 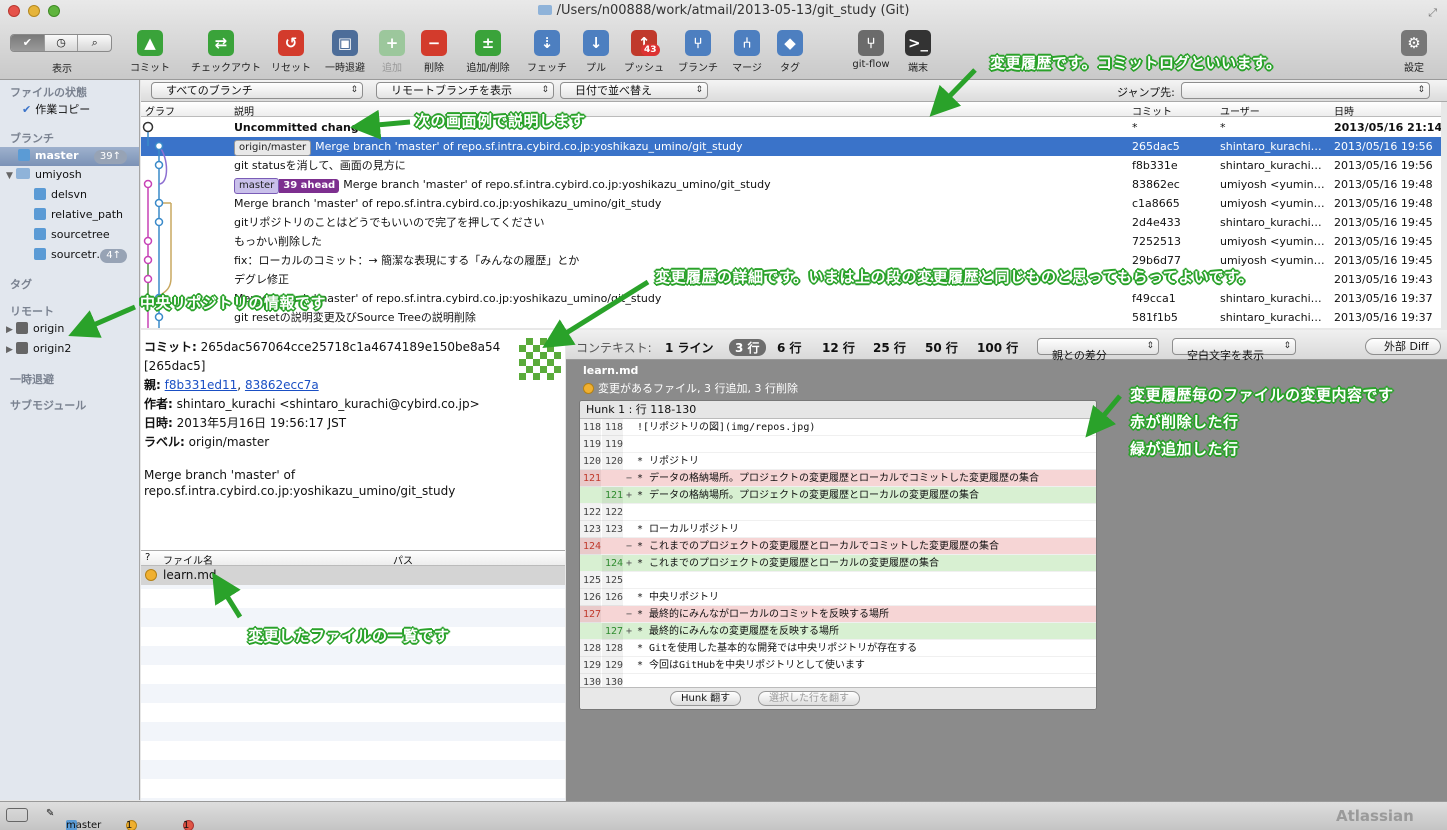 What do you see at coordinates (838, 665) in the screenshot?
I see `diff-line: 129 129 * 今回はGitHubを中央リポジトリとして使います` at bounding box center [838, 665].